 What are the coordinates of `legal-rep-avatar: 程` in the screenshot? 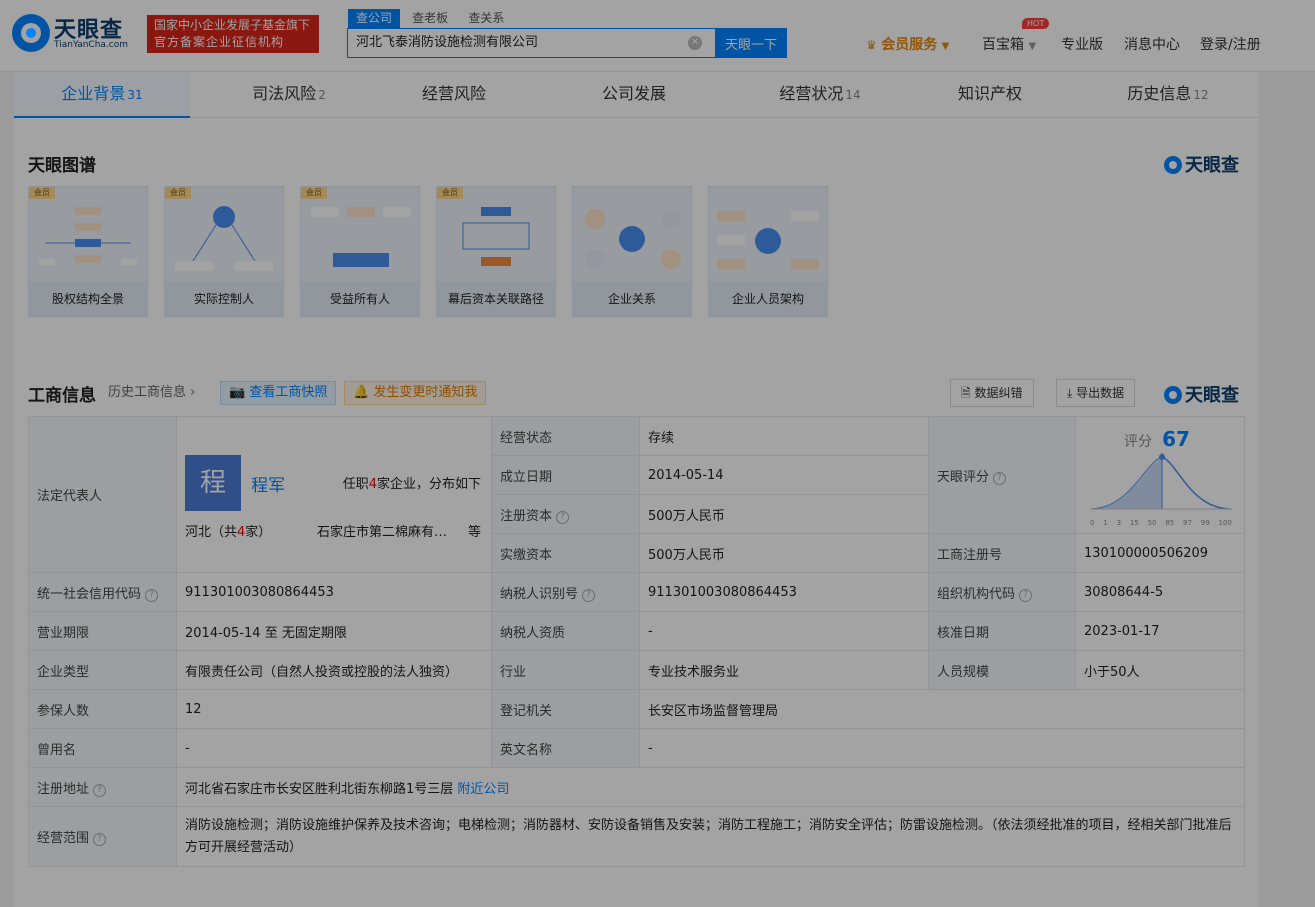 It's located at (213, 483).